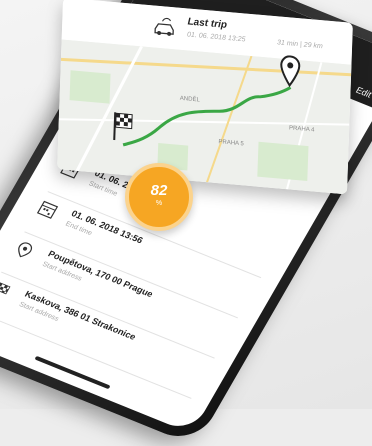  What do you see at coordinates (47, 209) in the screenshot?
I see `calendar-icon` at bounding box center [47, 209].